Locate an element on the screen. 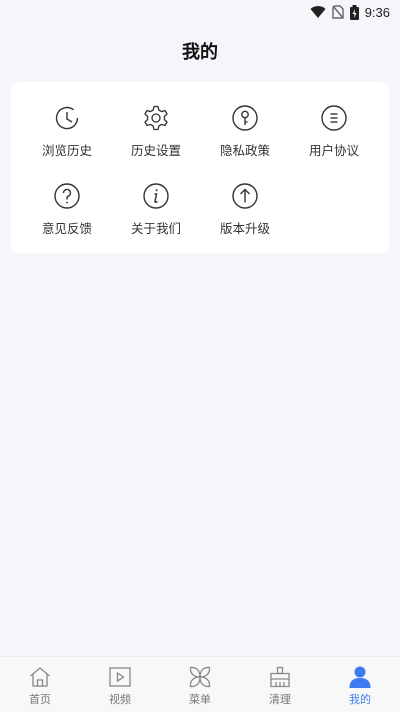 The height and width of the screenshot is (712, 400). list-icon is located at coordinates (334, 118).